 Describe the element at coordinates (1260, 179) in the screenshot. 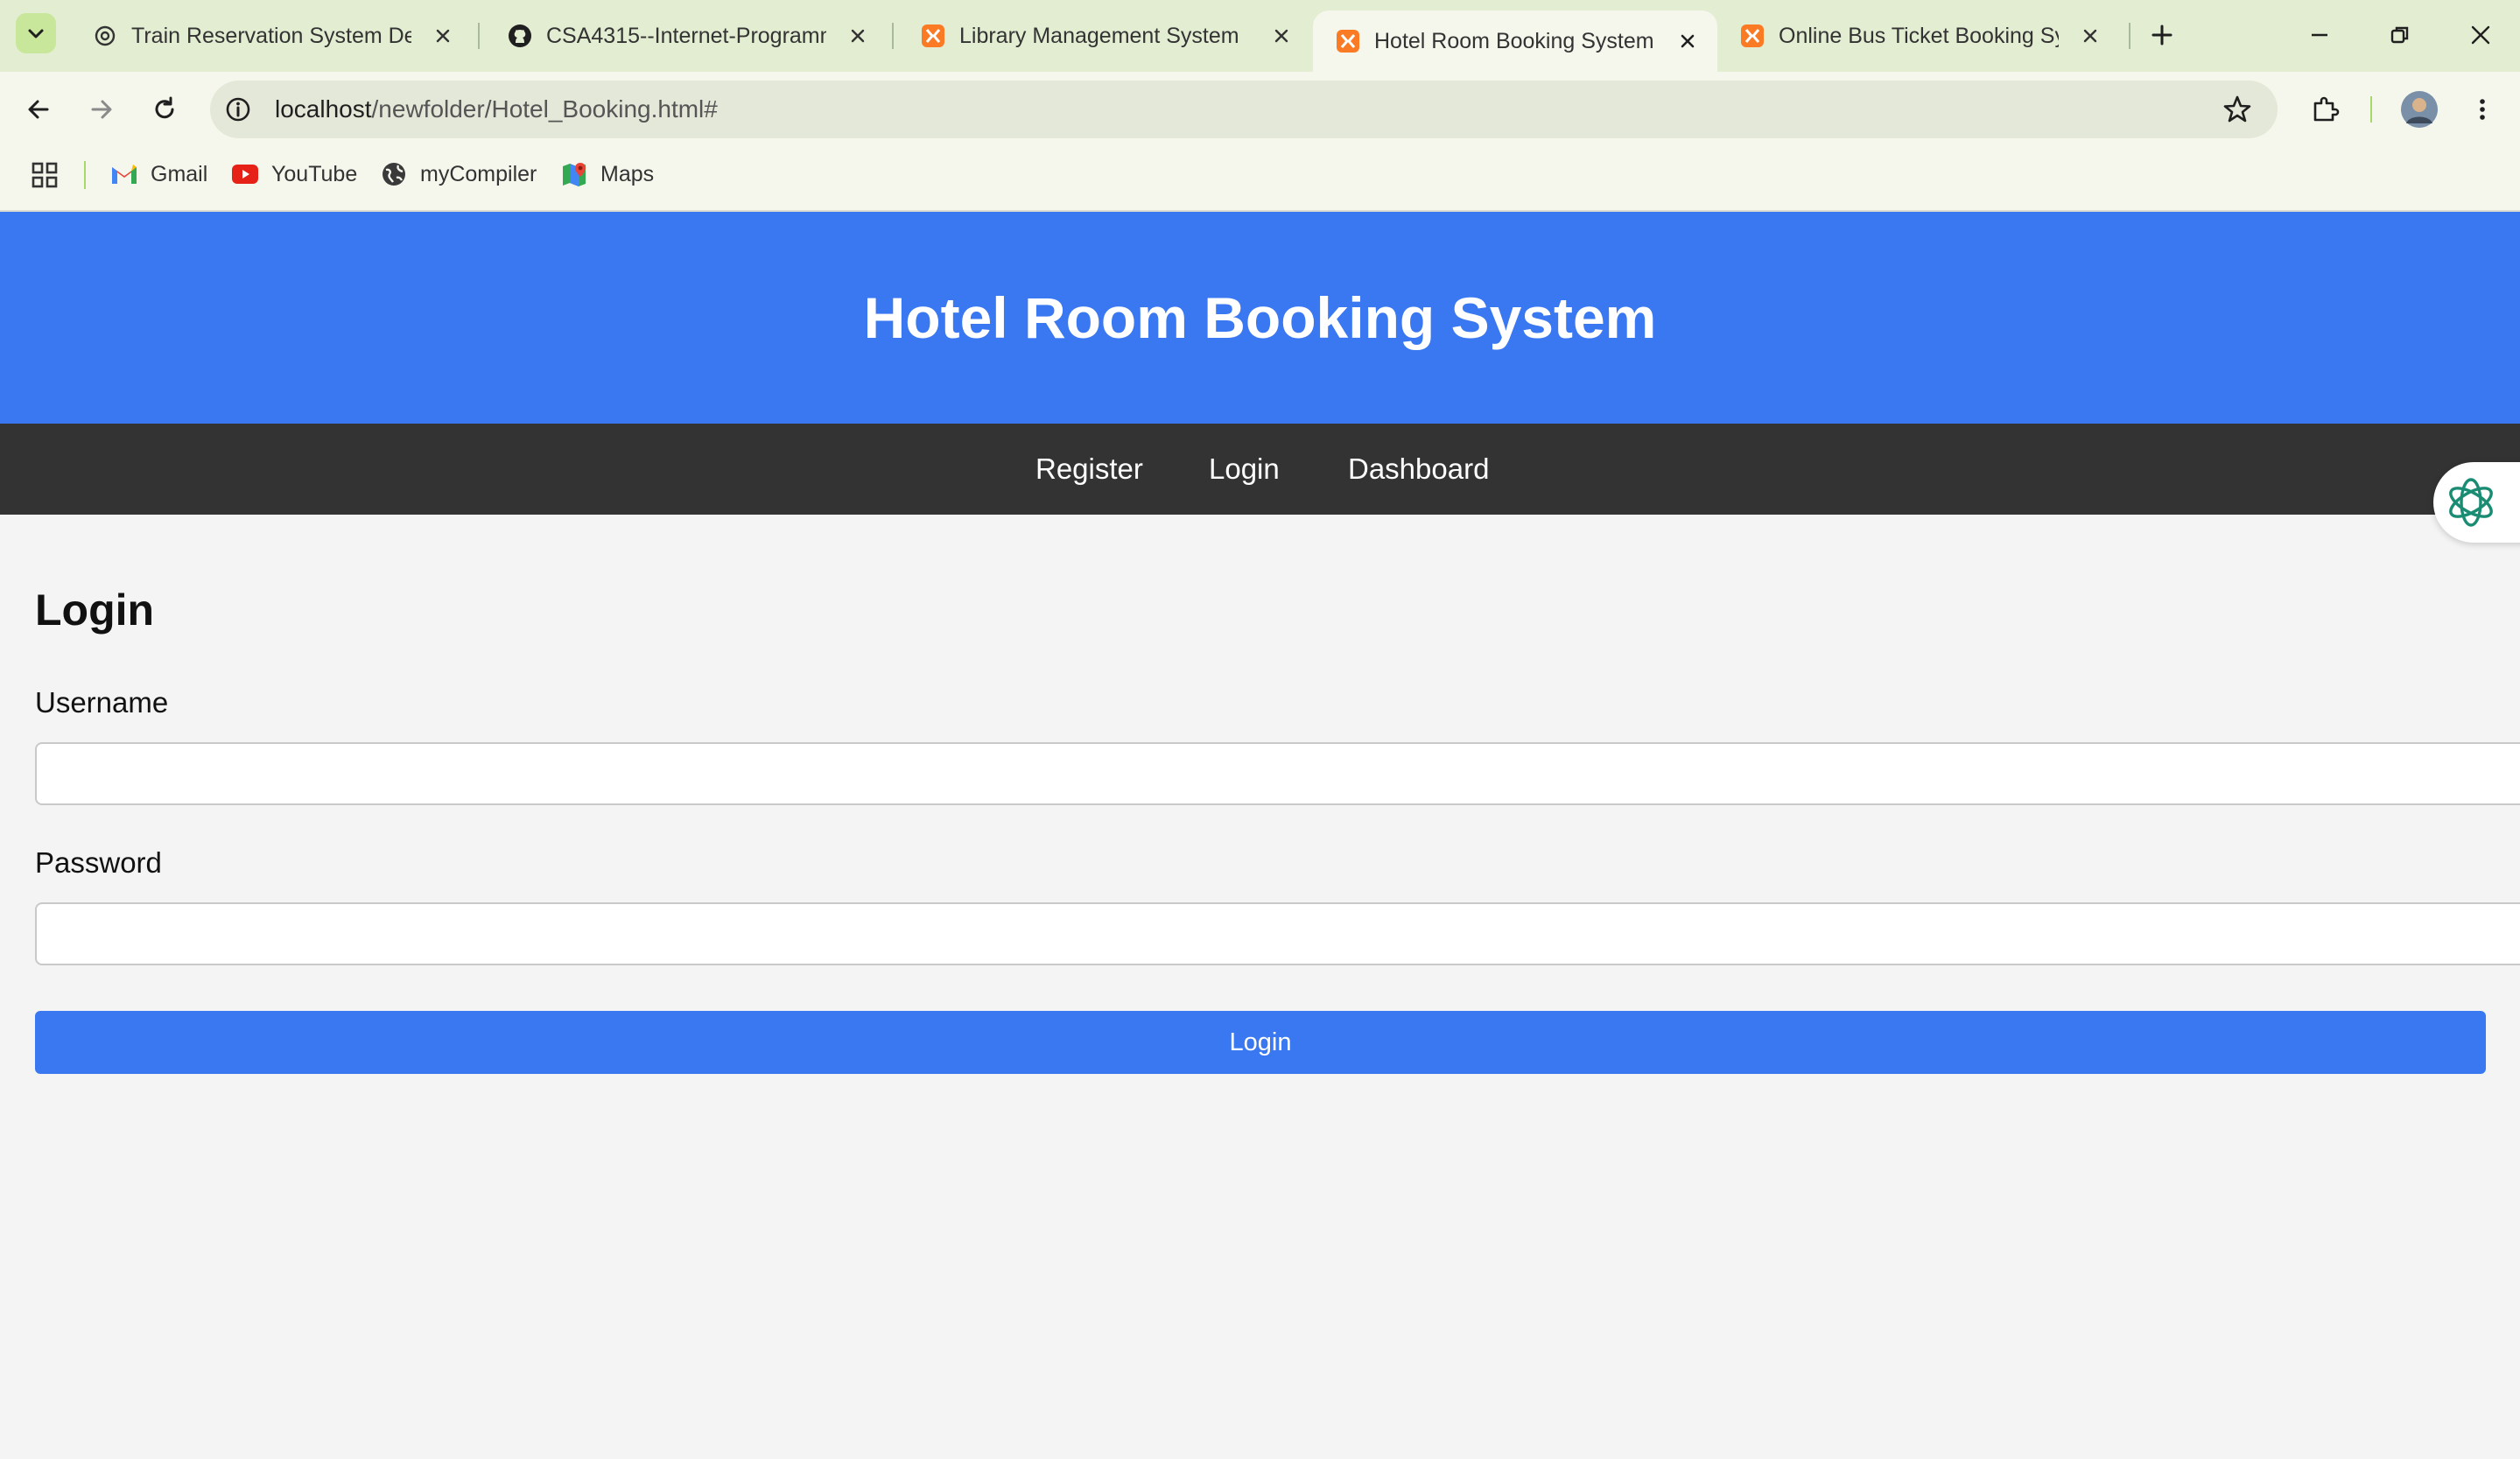

I see `bookmarks-bar: Gmail YouTube myCompiler Maps` at that location.